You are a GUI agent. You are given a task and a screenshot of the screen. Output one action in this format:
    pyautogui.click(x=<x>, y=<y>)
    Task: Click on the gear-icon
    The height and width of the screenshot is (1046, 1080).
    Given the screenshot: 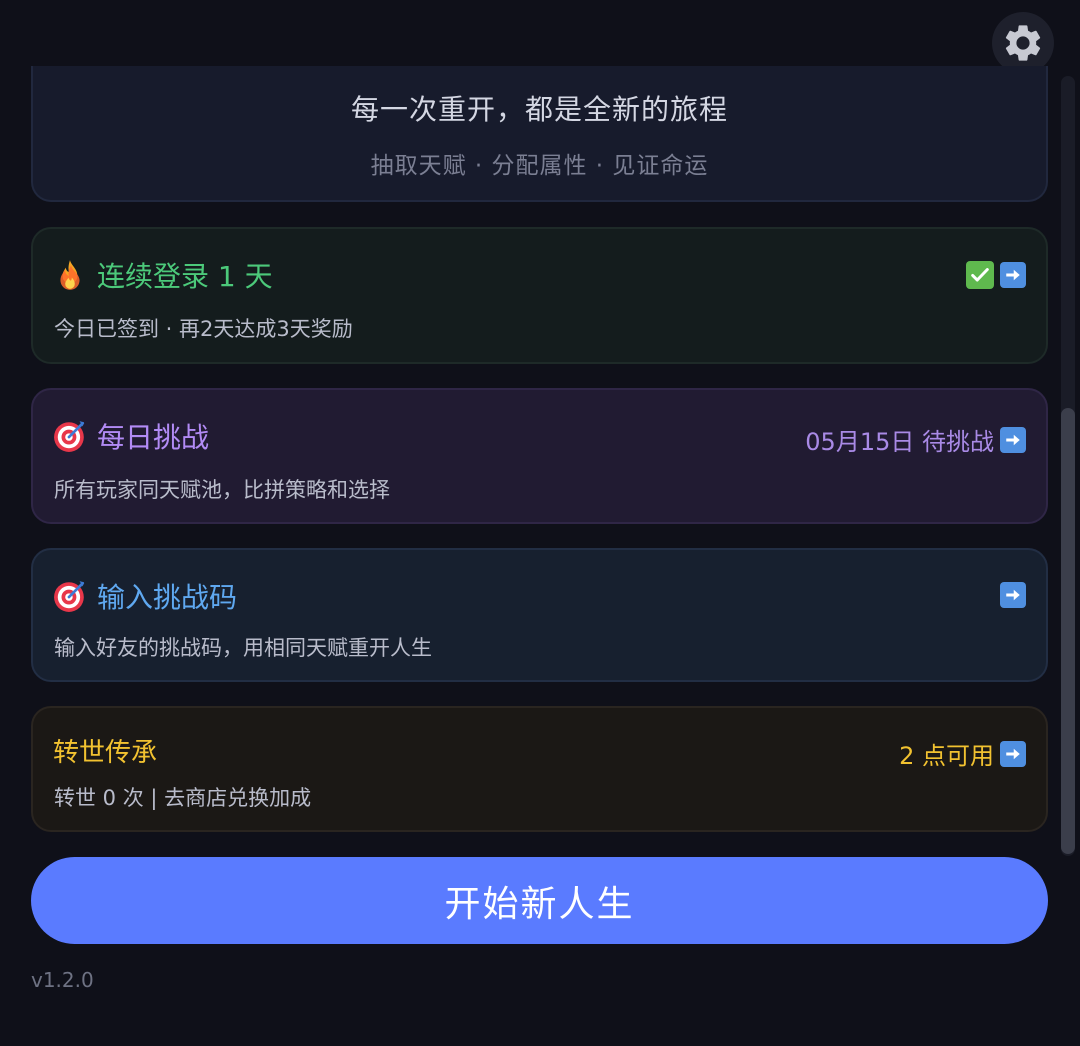 What is the action you would take?
    pyautogui.click(x=1023, y=43)
    